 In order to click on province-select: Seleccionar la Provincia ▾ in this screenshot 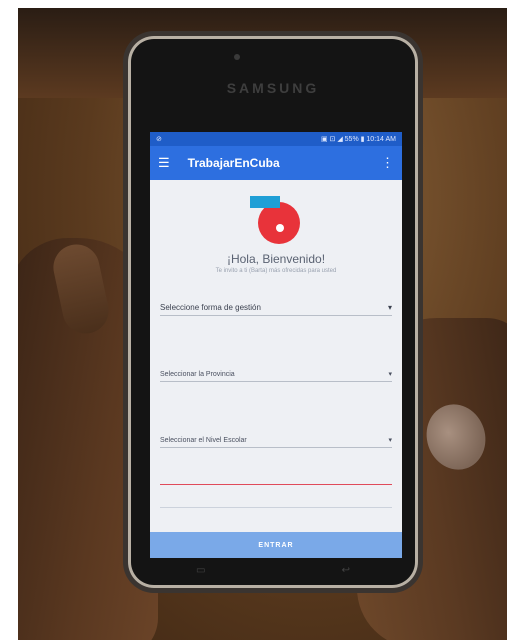, I will do `click(276, 367)`.